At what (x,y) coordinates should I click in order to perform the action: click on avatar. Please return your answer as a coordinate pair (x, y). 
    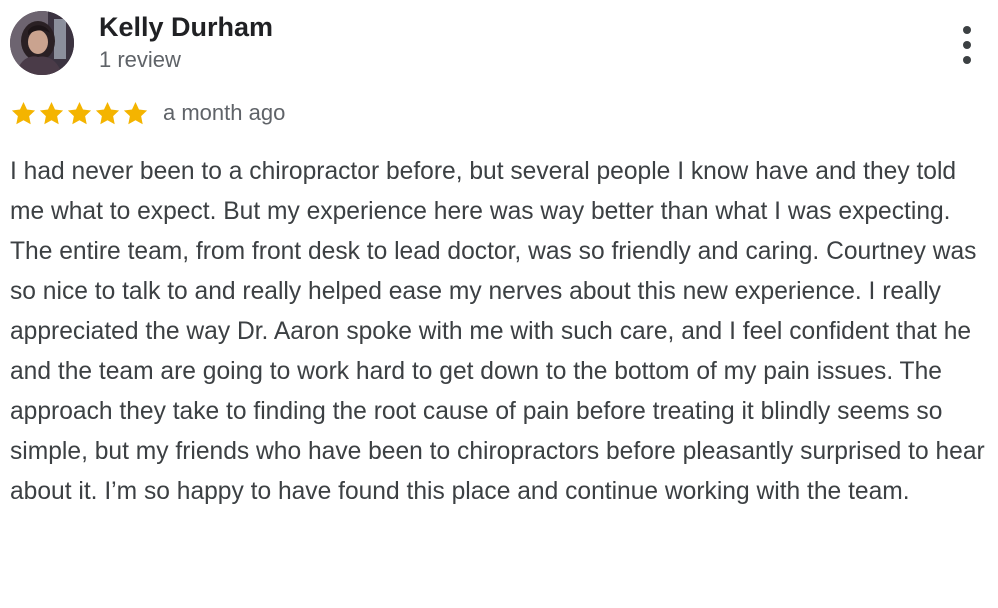
    Looking at the image, I should click on (42, 43).